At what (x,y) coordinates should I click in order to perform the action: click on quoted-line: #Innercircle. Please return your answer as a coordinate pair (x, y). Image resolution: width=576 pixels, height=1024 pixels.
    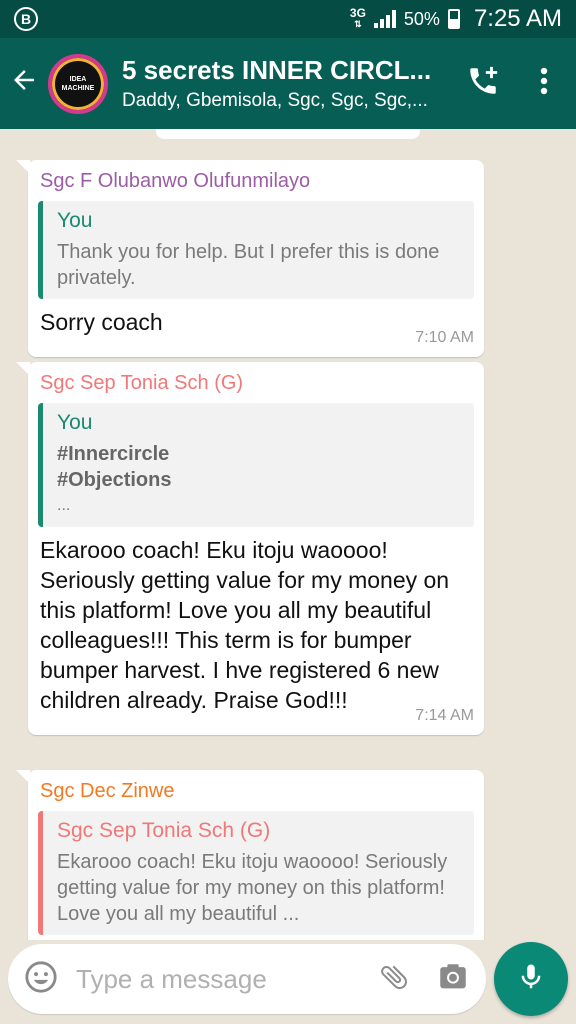
    Looking at the image, I should click on (113, 454).